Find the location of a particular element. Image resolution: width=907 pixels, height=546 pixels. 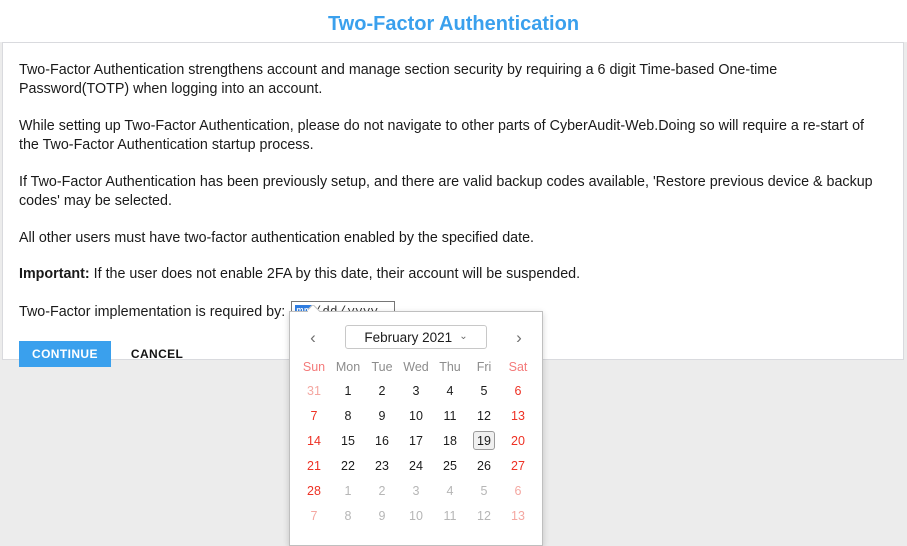

calendar-header: ‹ February 2021 ⌄ › is located at coordinates (416, 333).